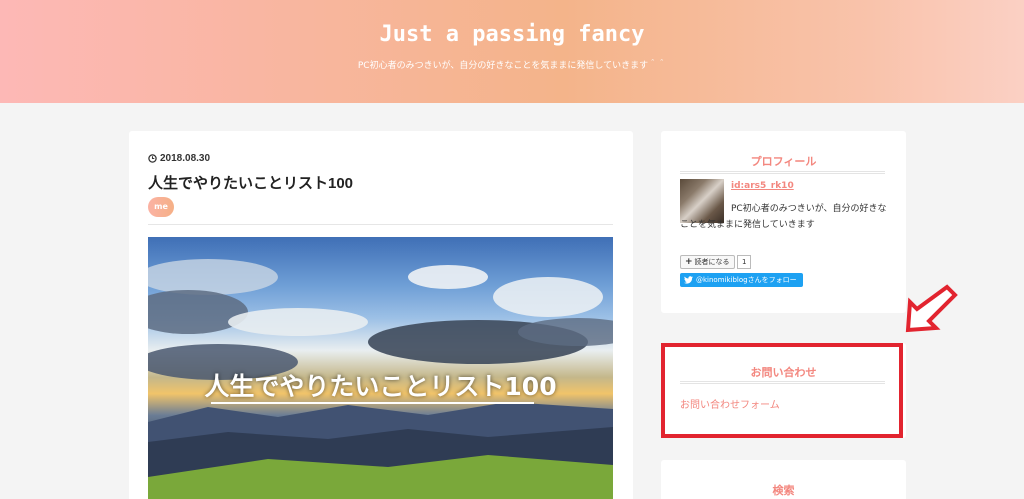 Image resolution: width=1024 pixels, height=499 pixels. I want to click on annotation-highlight-box, so click(782, 390).